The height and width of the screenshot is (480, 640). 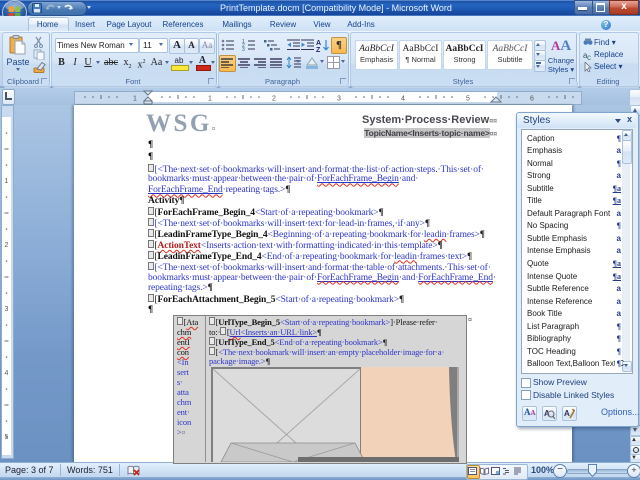 I want to click on svg-text: 5, so click(x=468, y=99).